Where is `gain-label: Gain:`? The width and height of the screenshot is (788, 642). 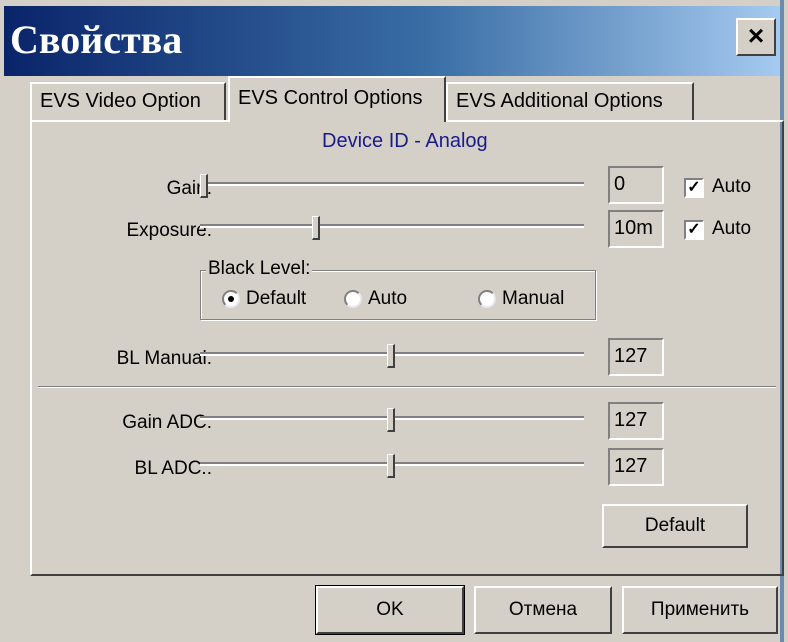 gain-label: Gain: is located at coordinates (189, 188).